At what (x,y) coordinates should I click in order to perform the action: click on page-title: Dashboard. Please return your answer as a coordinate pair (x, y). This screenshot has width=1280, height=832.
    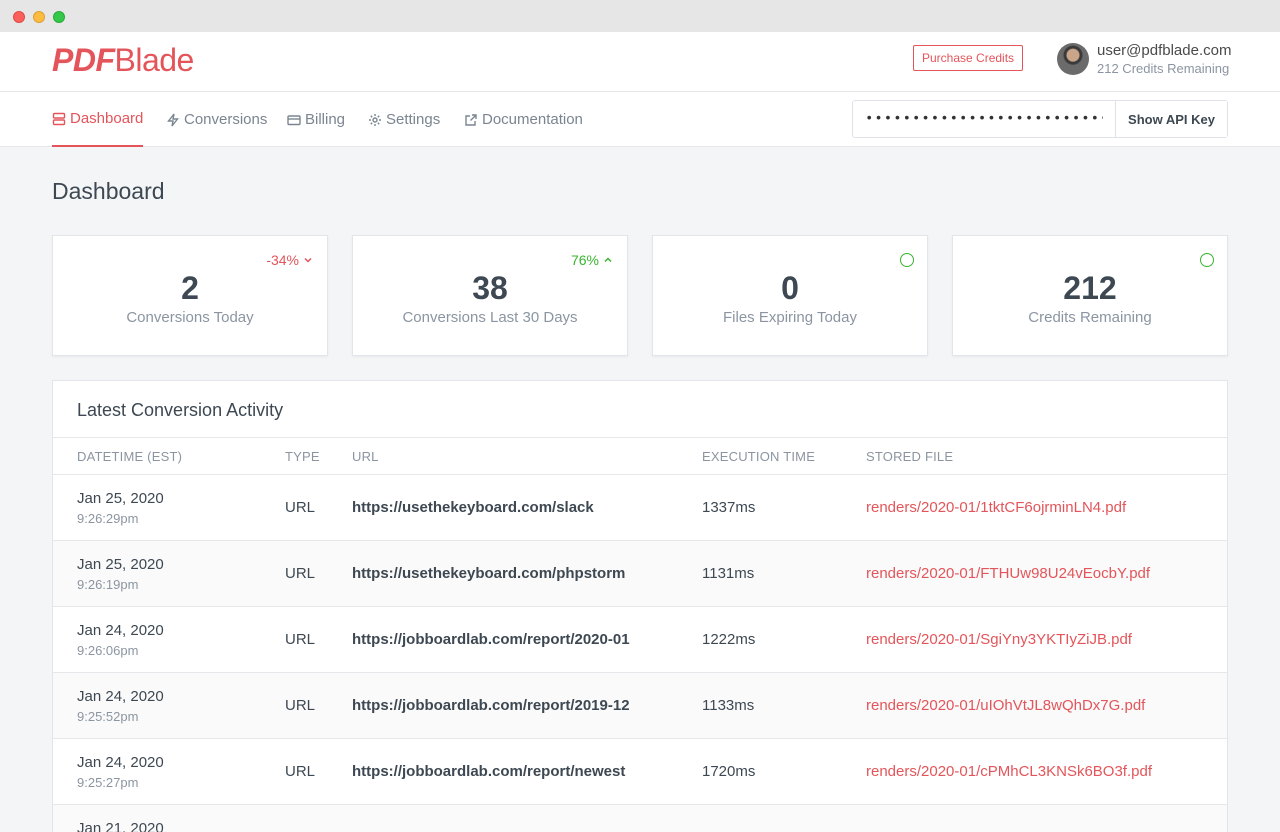
    Looking at the image, I should click on (108, 191).